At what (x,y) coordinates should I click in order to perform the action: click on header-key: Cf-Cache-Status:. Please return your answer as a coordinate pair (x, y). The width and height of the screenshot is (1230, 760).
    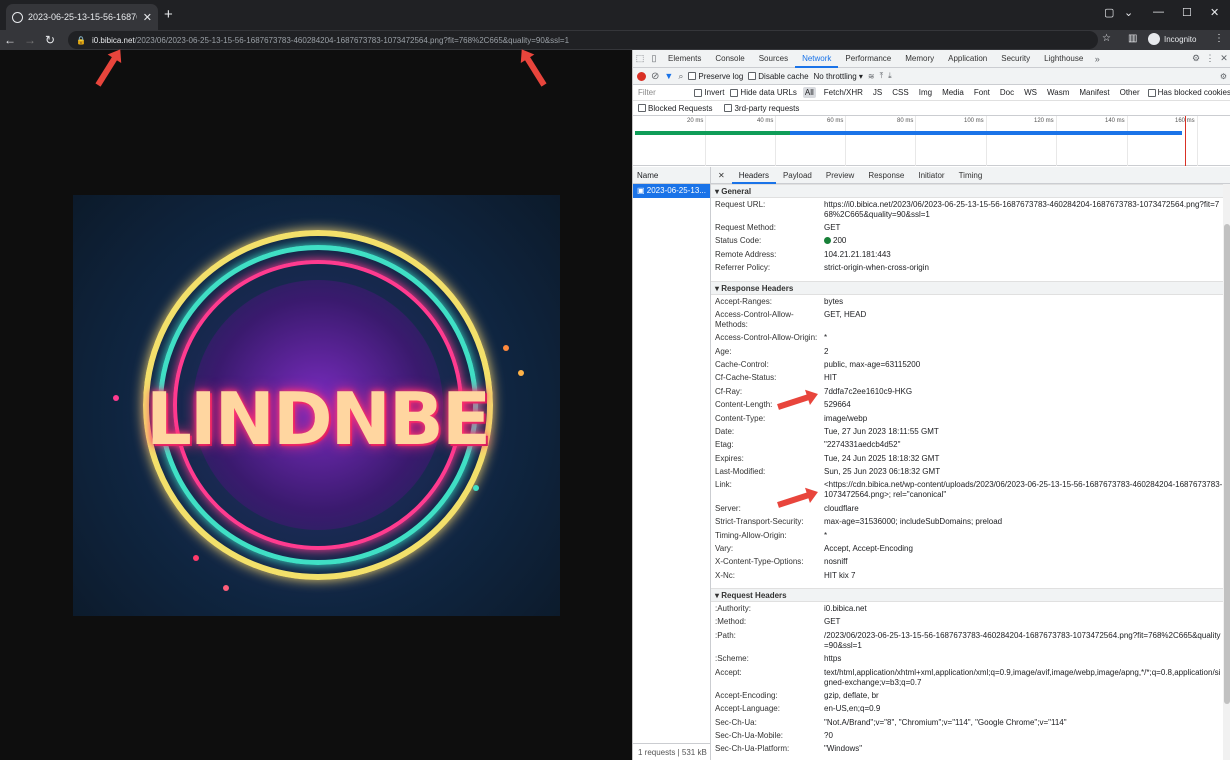
    Looking at the image, I should click on (746, 378).